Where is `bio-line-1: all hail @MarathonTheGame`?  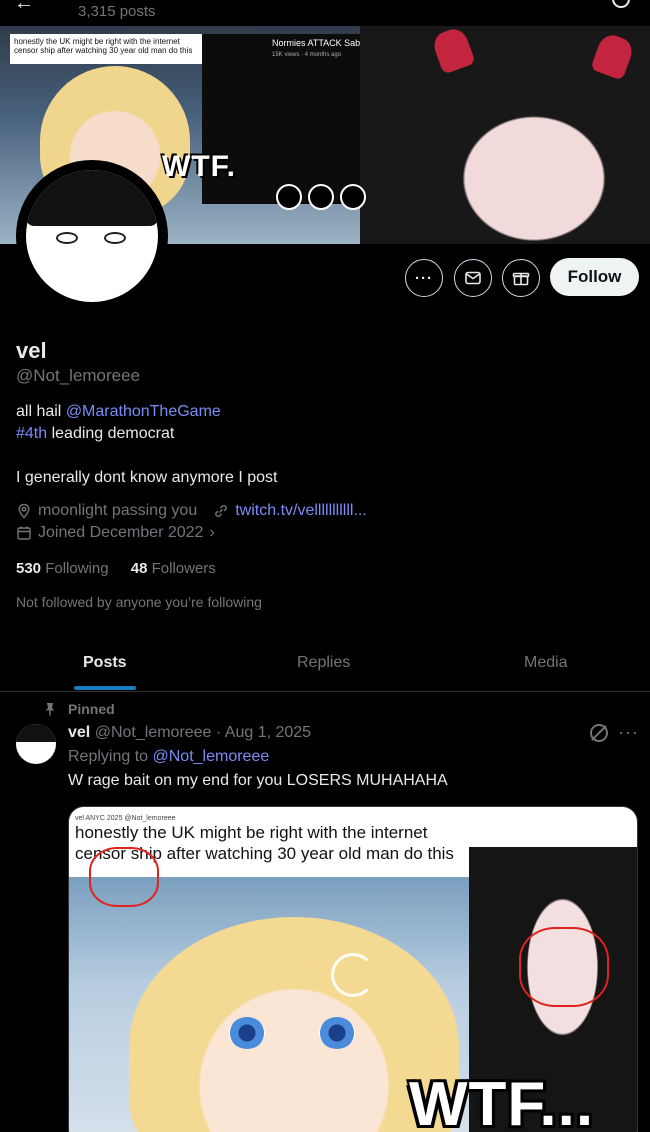 bio-line-1: all hail @MarathonTheGame is located at coordinates (316, 412).